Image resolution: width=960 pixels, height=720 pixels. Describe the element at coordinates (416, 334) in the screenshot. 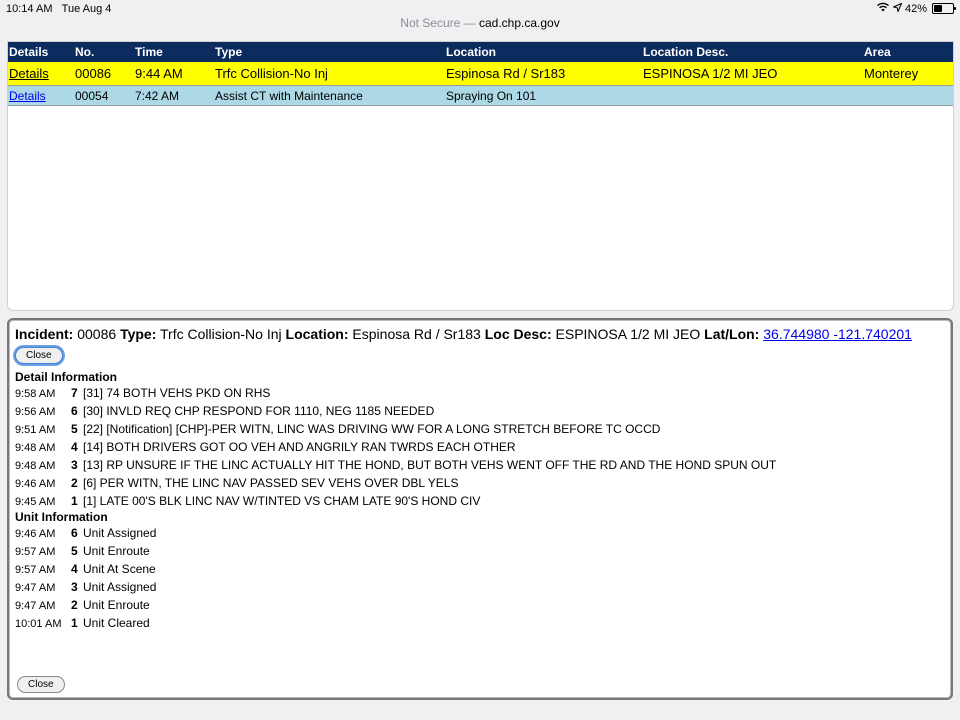

I see `incident-location: Espinosa Rd / Sr183` at that location.